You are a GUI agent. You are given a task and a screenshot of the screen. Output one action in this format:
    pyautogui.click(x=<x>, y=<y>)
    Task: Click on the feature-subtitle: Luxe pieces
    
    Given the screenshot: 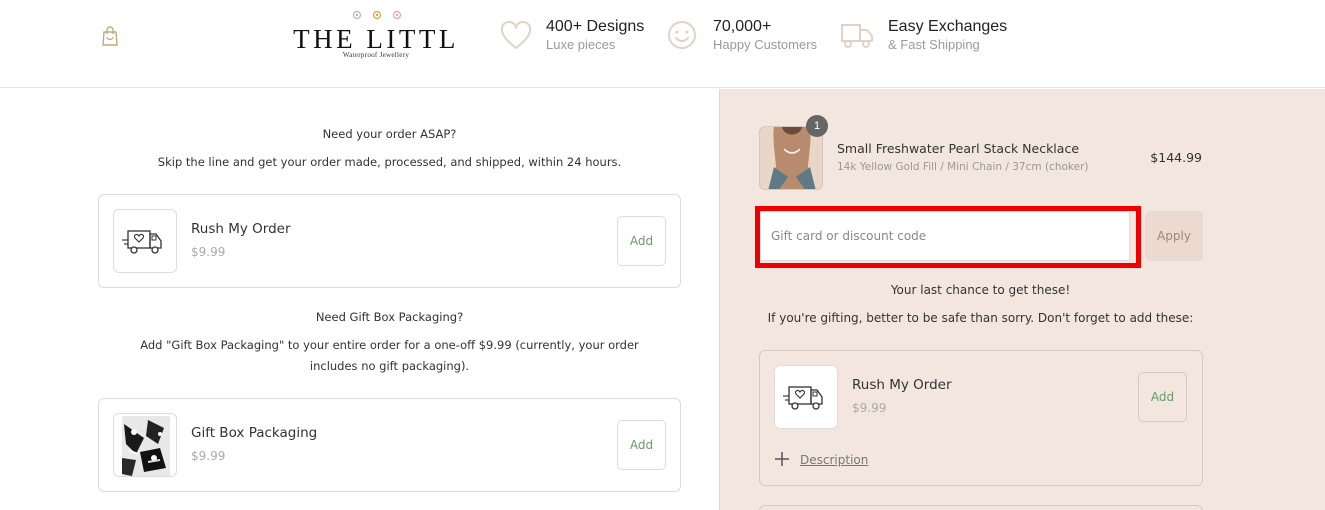 What is the action you would take?
    pyautogui.click(x=581, y=44)
    